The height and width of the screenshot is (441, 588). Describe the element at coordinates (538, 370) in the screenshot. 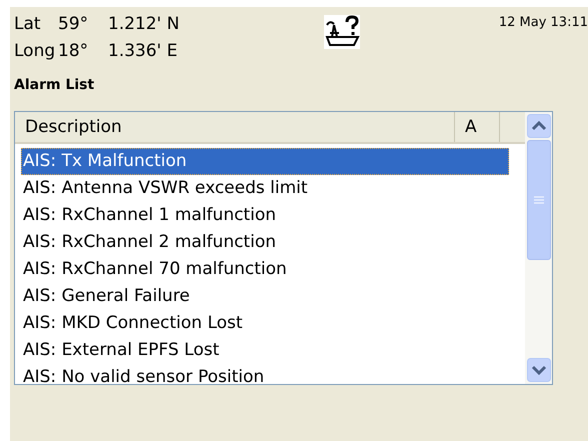

I see `scroll-down-button` at that location.